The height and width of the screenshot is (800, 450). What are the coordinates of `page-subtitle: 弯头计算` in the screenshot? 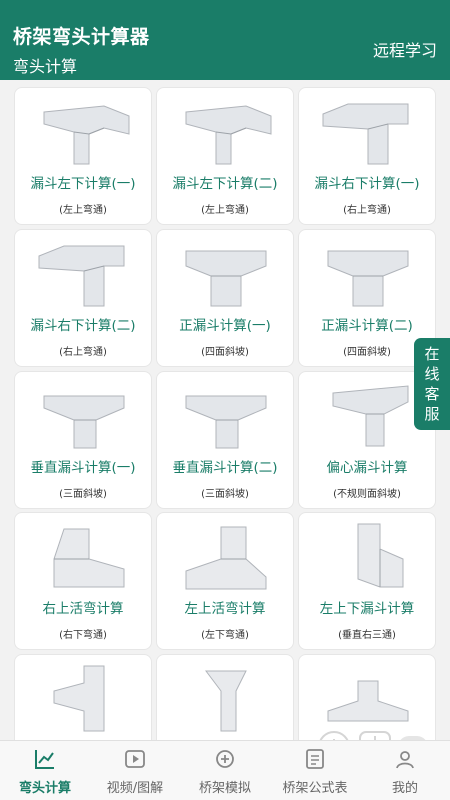 It's located at (45, 66).